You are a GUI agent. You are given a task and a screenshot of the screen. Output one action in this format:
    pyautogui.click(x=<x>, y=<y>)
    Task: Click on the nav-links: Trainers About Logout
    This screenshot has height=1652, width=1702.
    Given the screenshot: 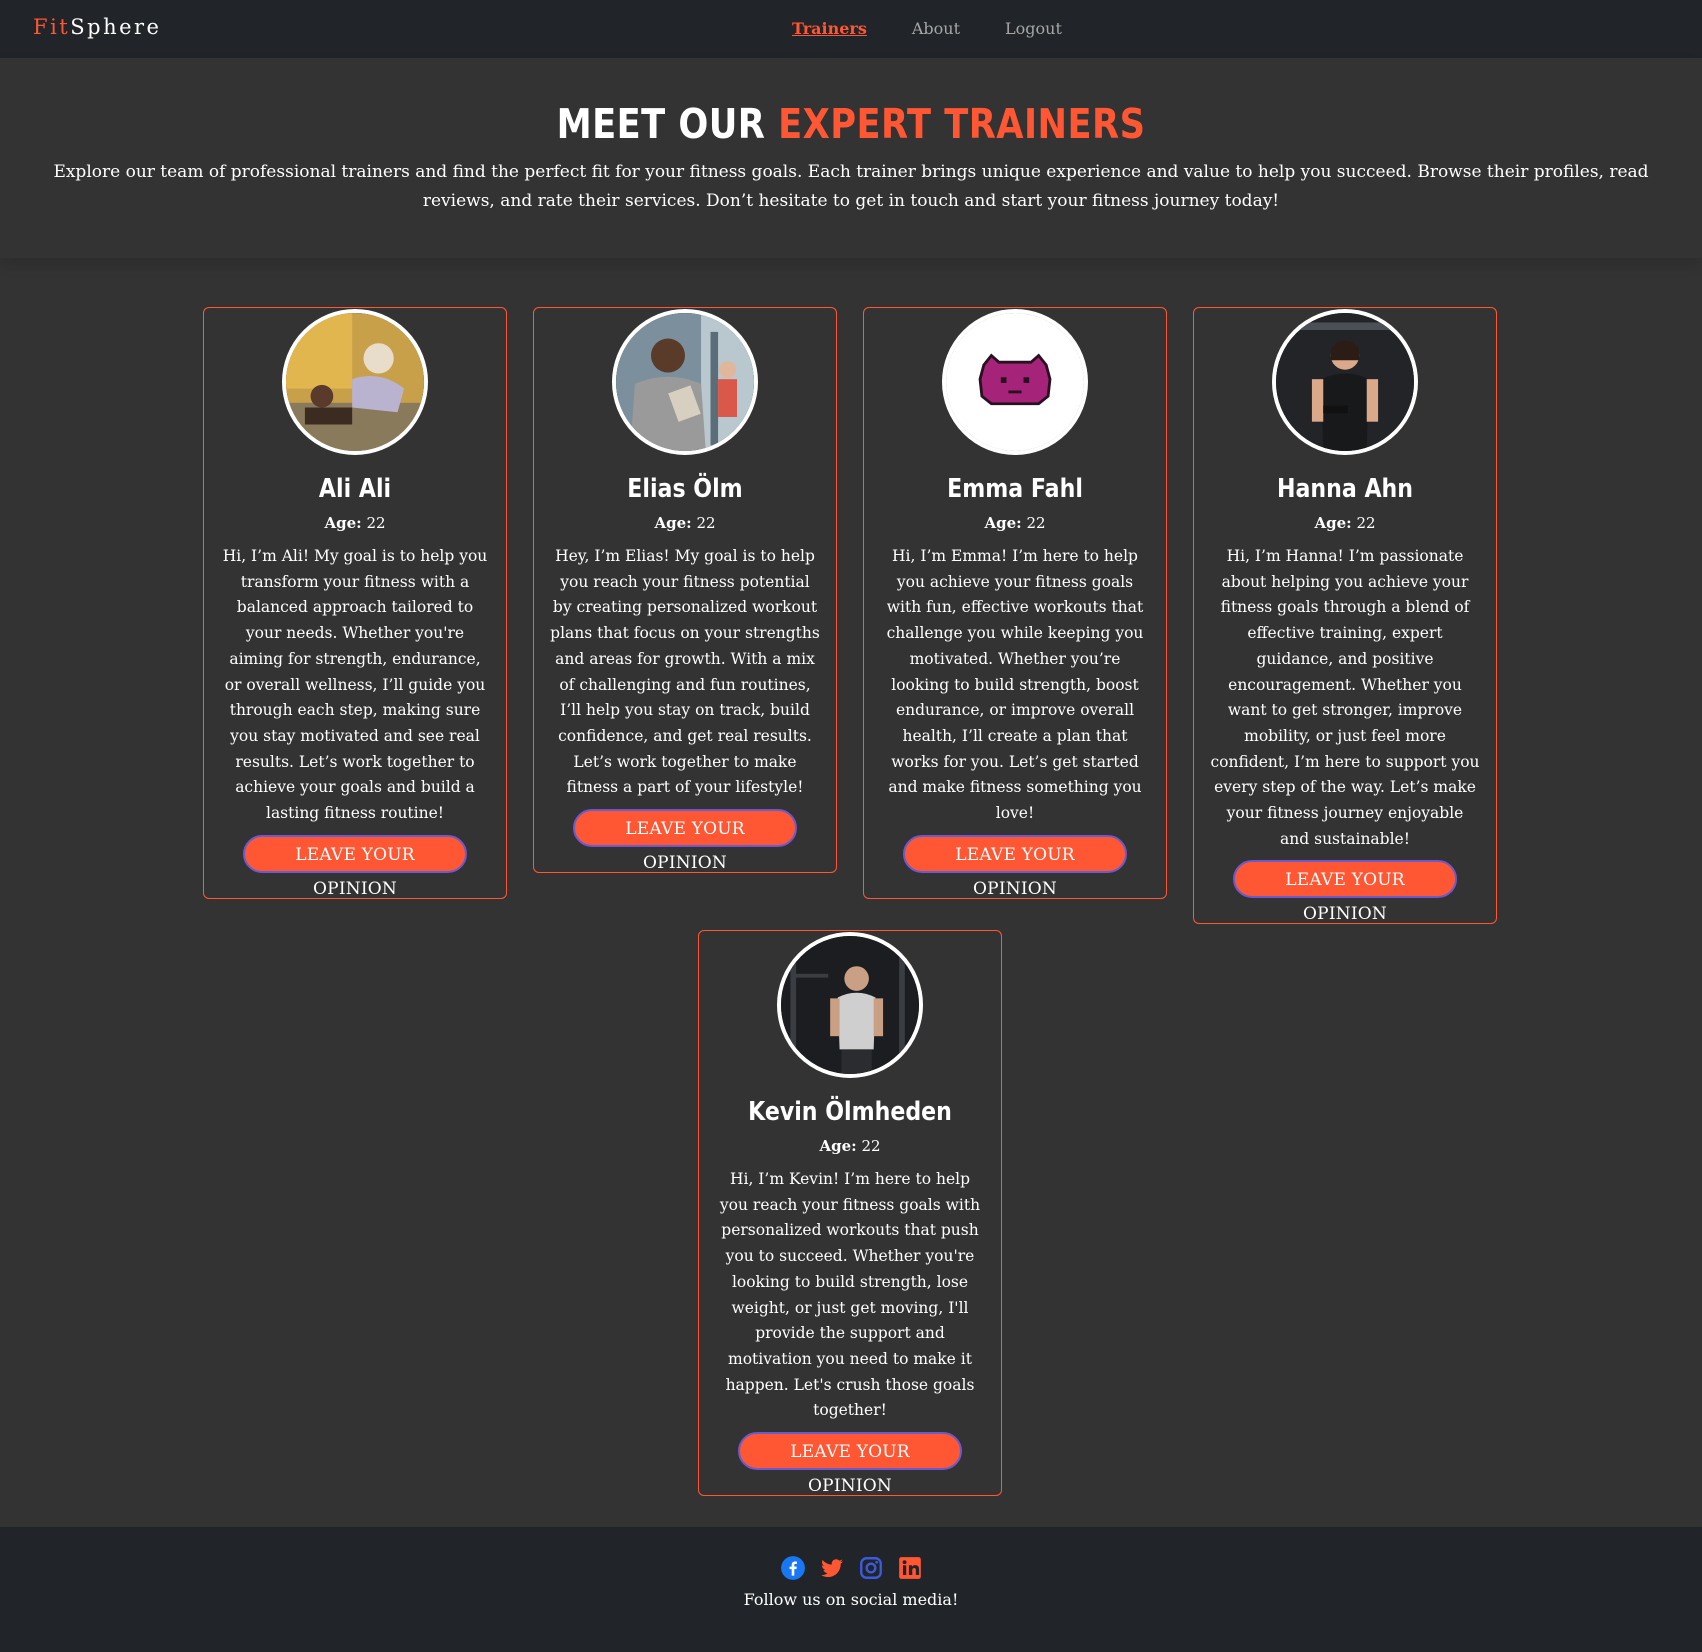 What is the action you would take?
    pyautogui.click(x=949, y=28)
    